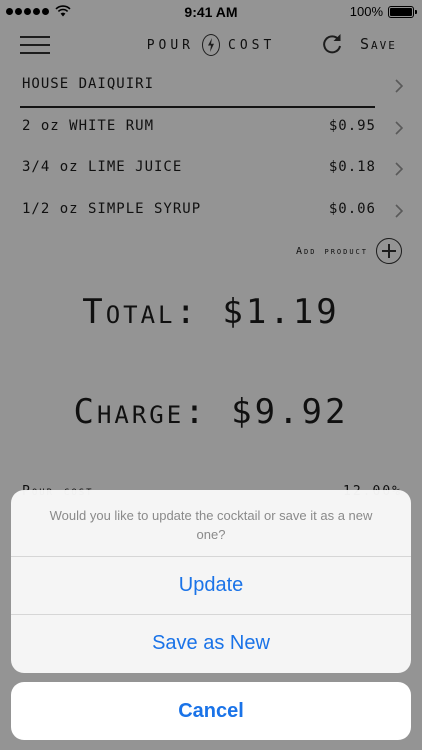  I want to click on cancel-button: Cancel, so click(211, 711).